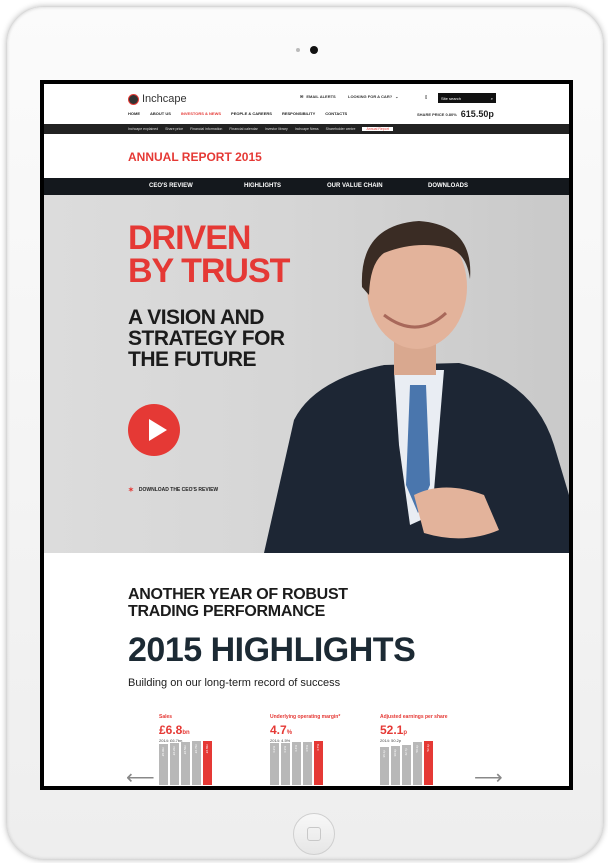 This screenshot has height=863, width=608. I want to click on bar: 4.4%, so click(296, 763).